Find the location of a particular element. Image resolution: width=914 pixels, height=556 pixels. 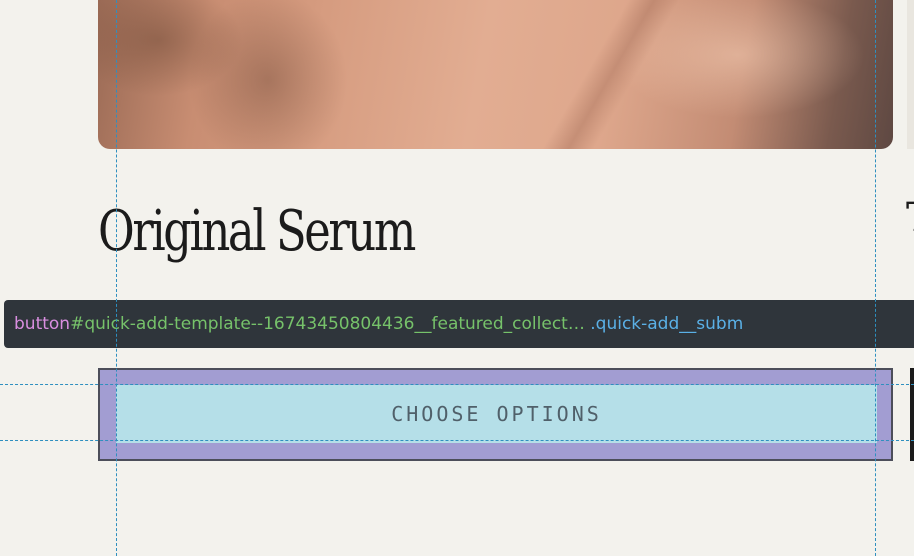

image-skin-fold is located at coordinates (608, 74).